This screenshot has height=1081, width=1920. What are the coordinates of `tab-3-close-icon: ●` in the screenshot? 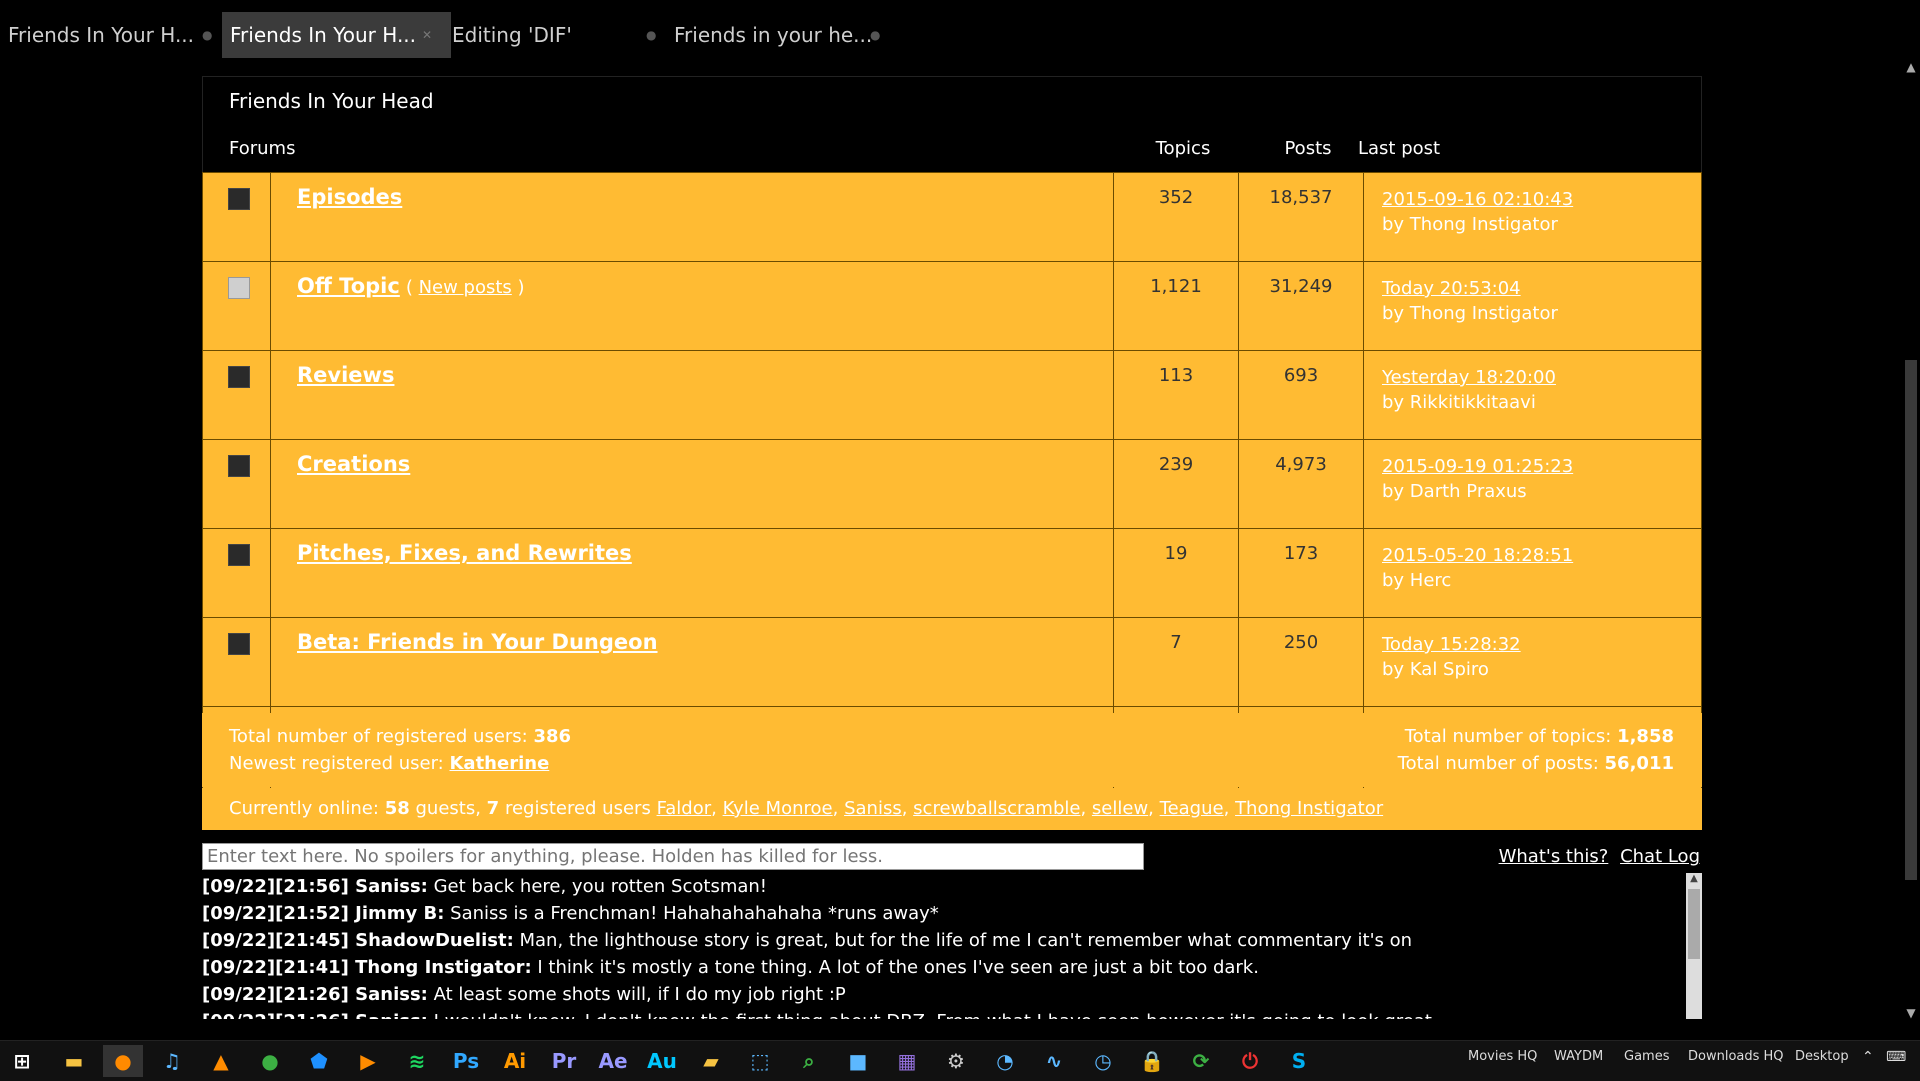 It's located at (651, 35).